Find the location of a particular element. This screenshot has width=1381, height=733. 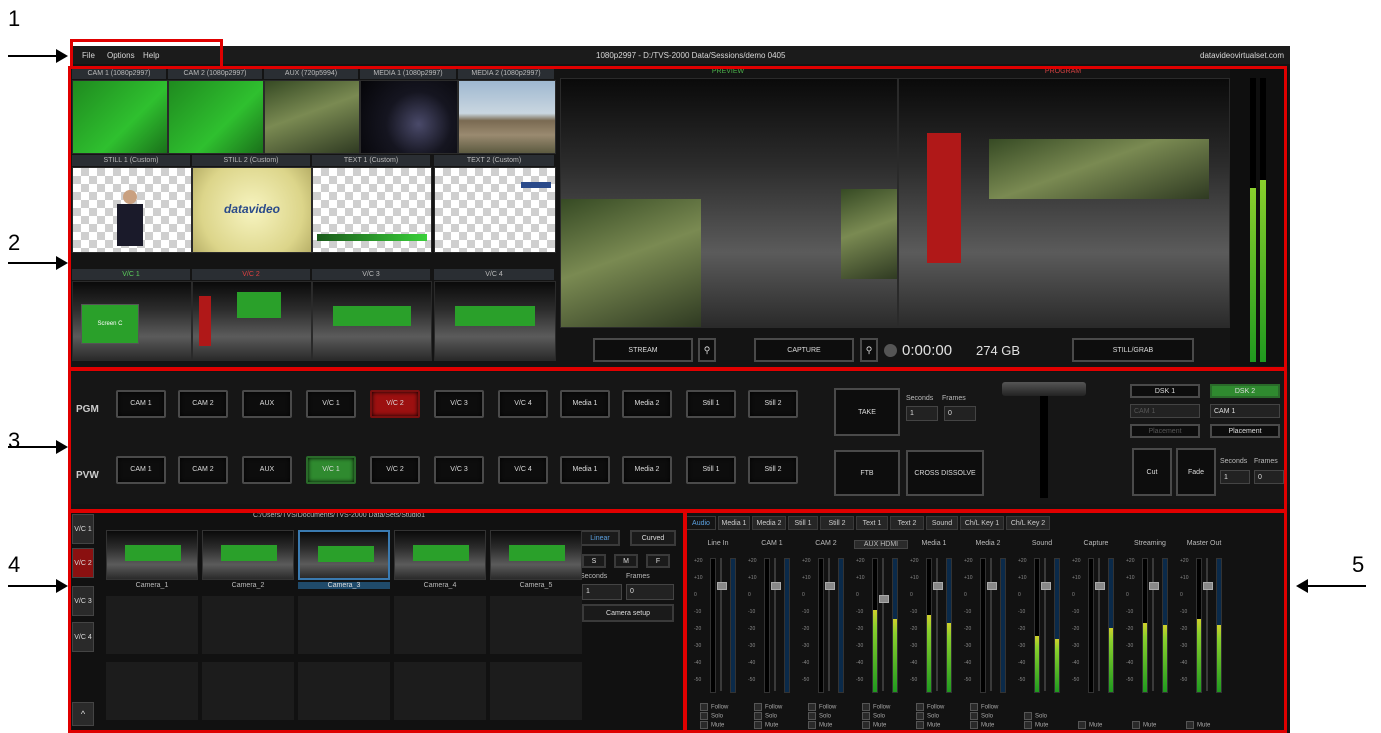

audio-tab-ch-l-key-1: Ch/L Key 1 is located at coordinates (982, 523).